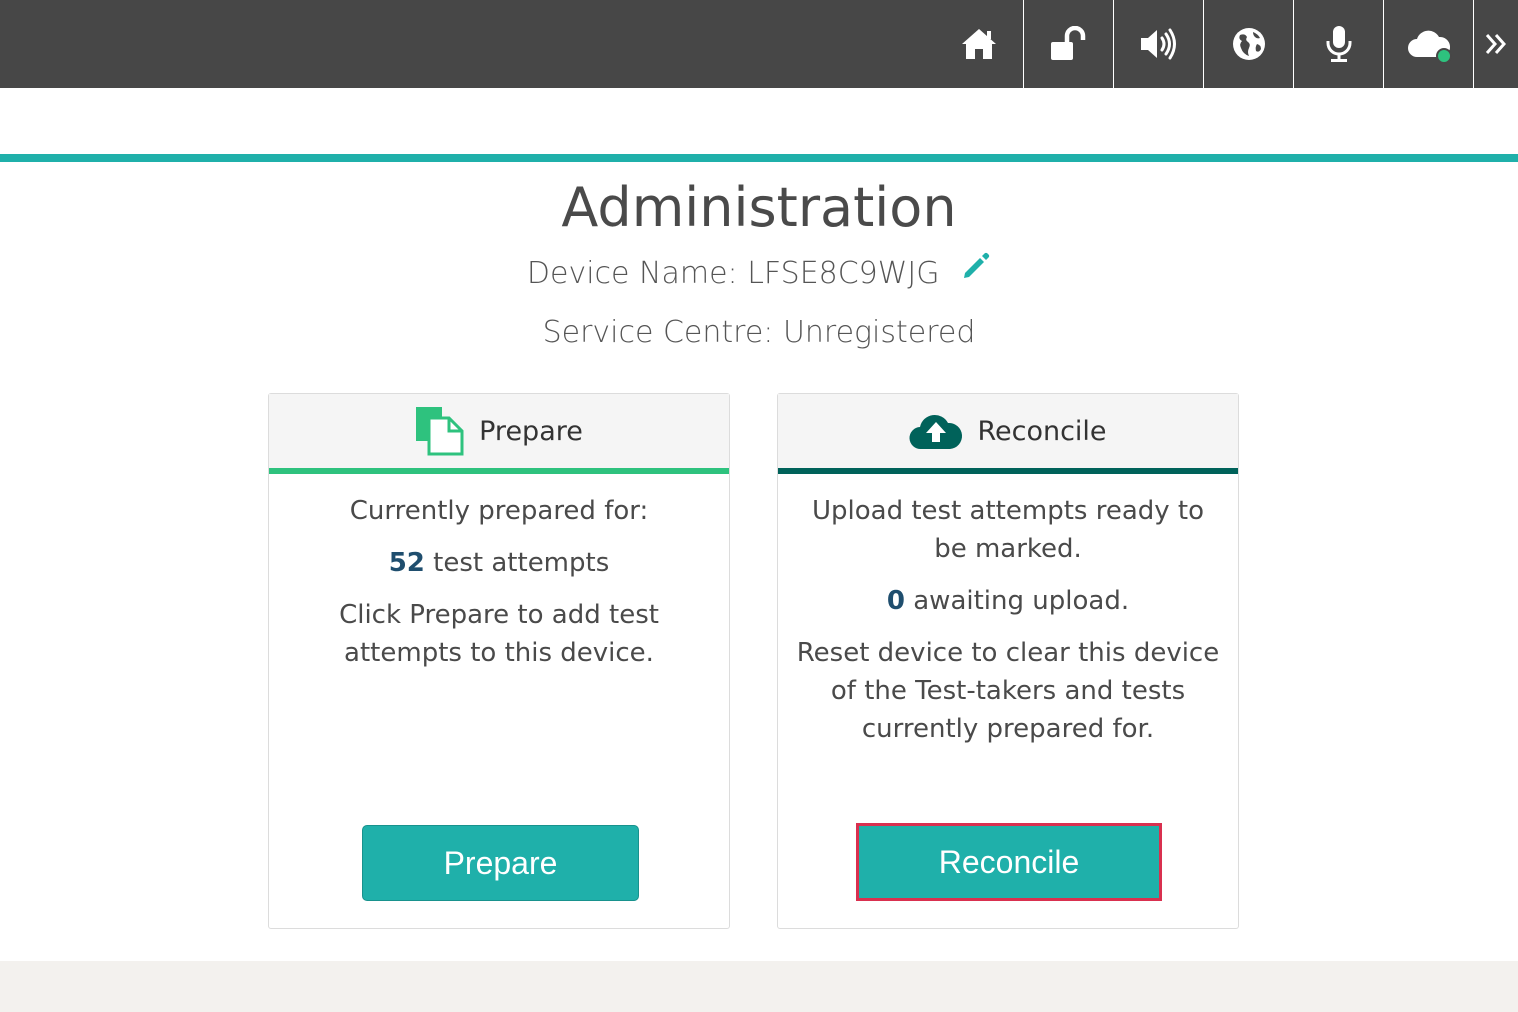  I want to click on awaiting-count: 0, so click(895, 601).